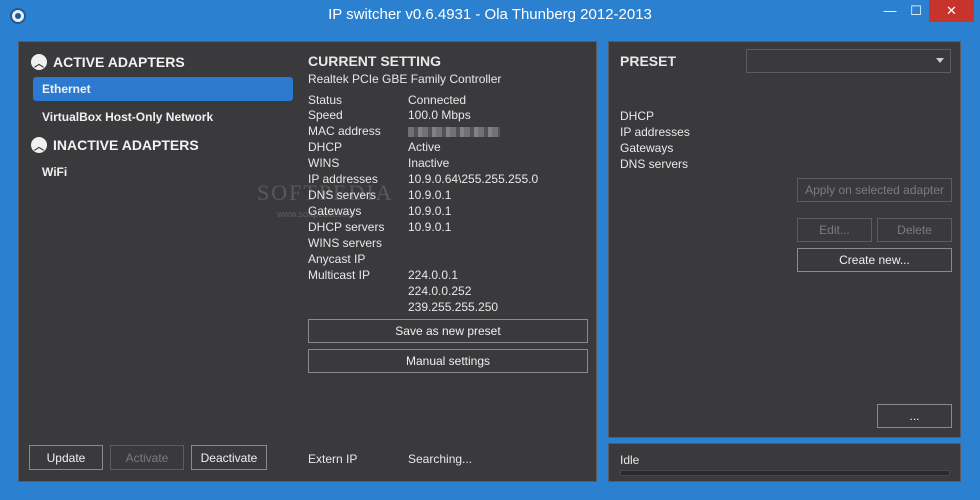  Describe the element at coordinates (951, 11) in the screenshot. I see `close-button: ✕` at that location.